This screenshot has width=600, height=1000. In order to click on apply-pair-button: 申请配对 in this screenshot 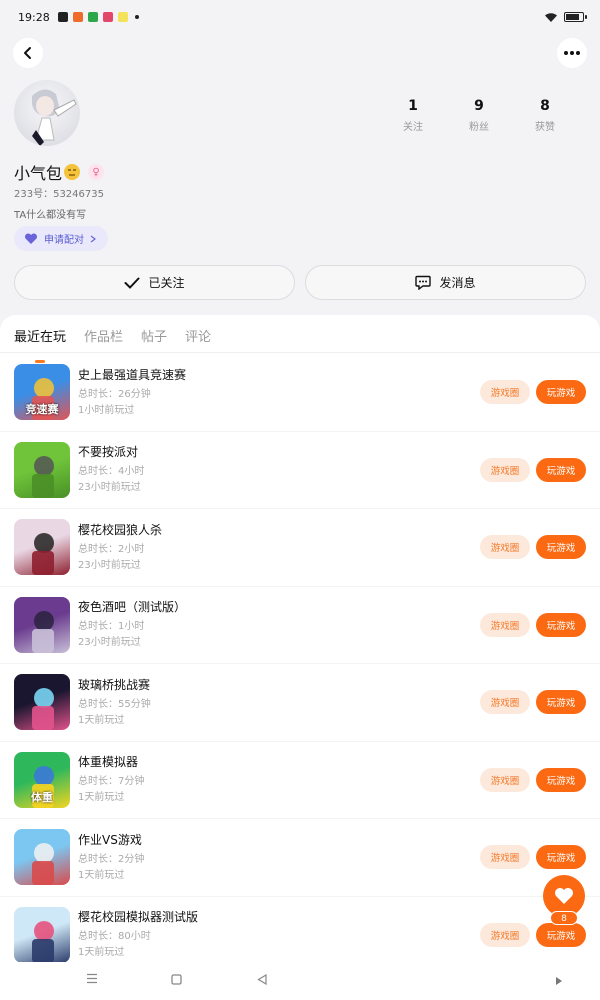, I will do `click(61, 238)`.